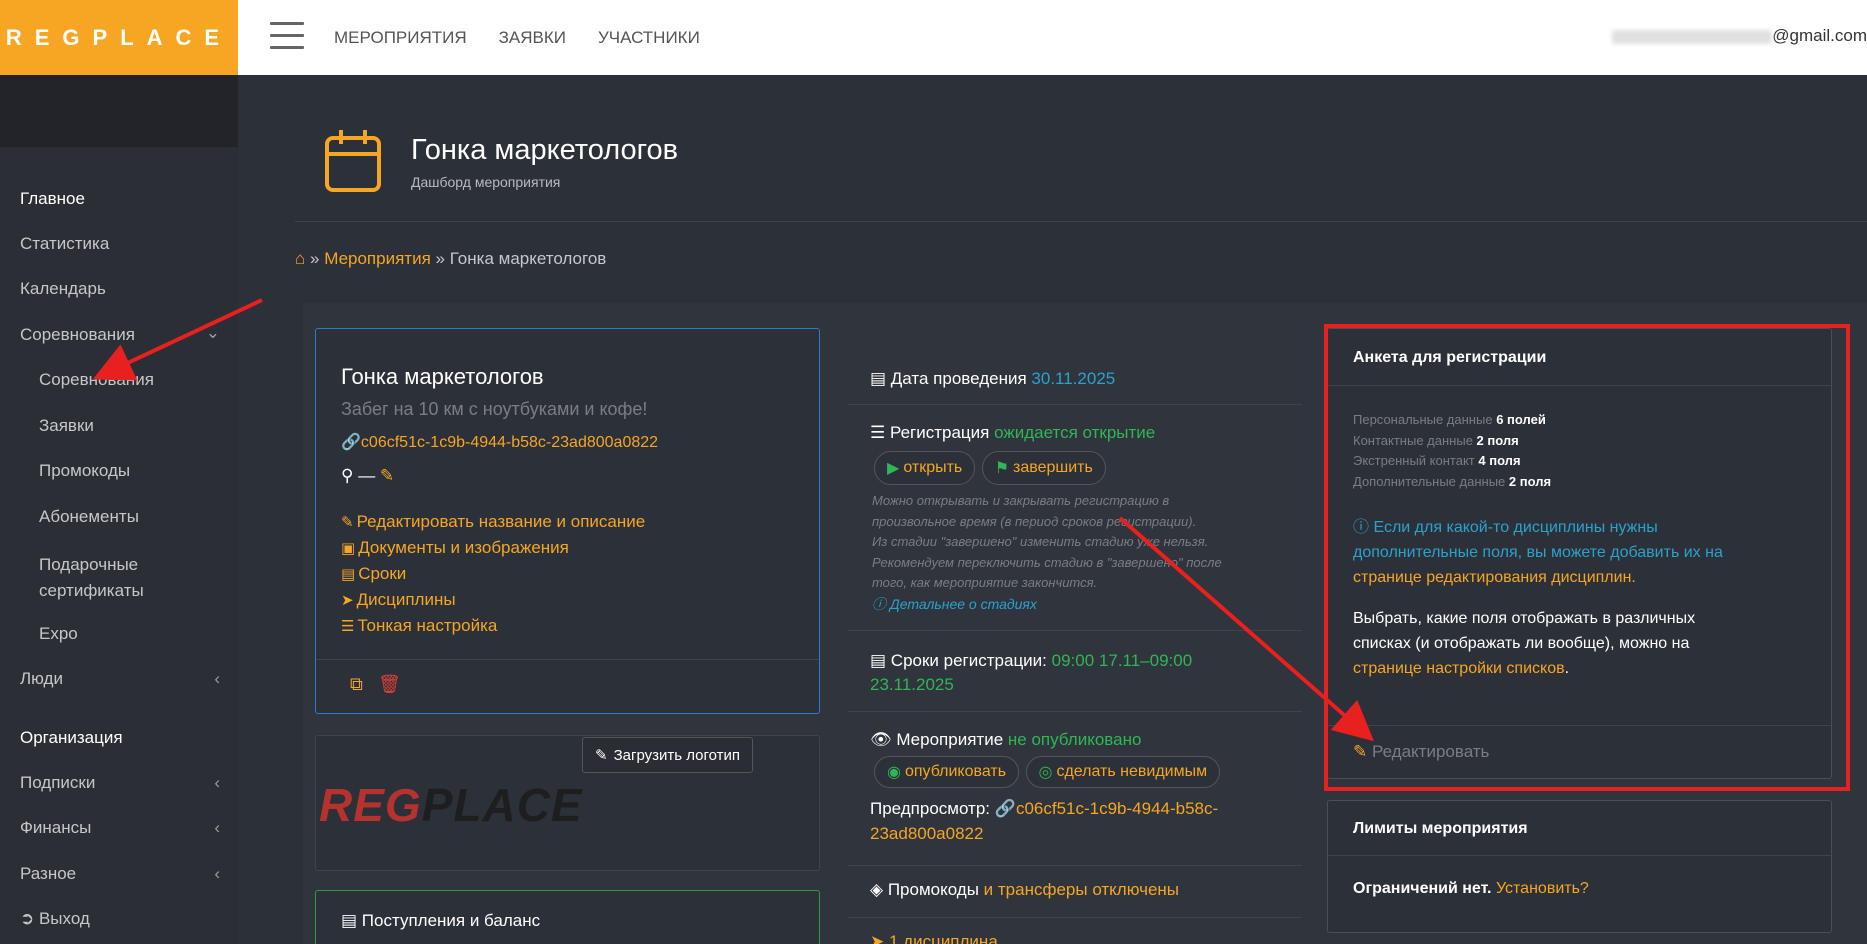 The image size is (1867, 944). I want to click on home-icon: ⌂, so click(300, 258).